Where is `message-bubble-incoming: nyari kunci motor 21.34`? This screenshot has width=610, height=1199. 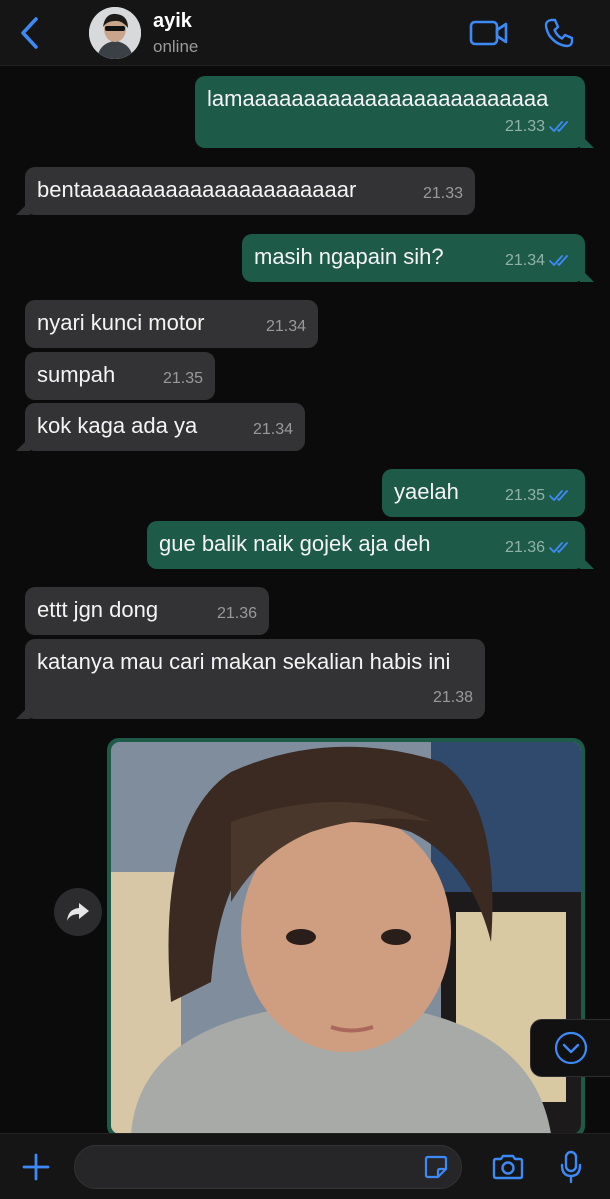 message-bubble-incoming: nyari kunci motor 21.34 is located at coordinates (171, 324).